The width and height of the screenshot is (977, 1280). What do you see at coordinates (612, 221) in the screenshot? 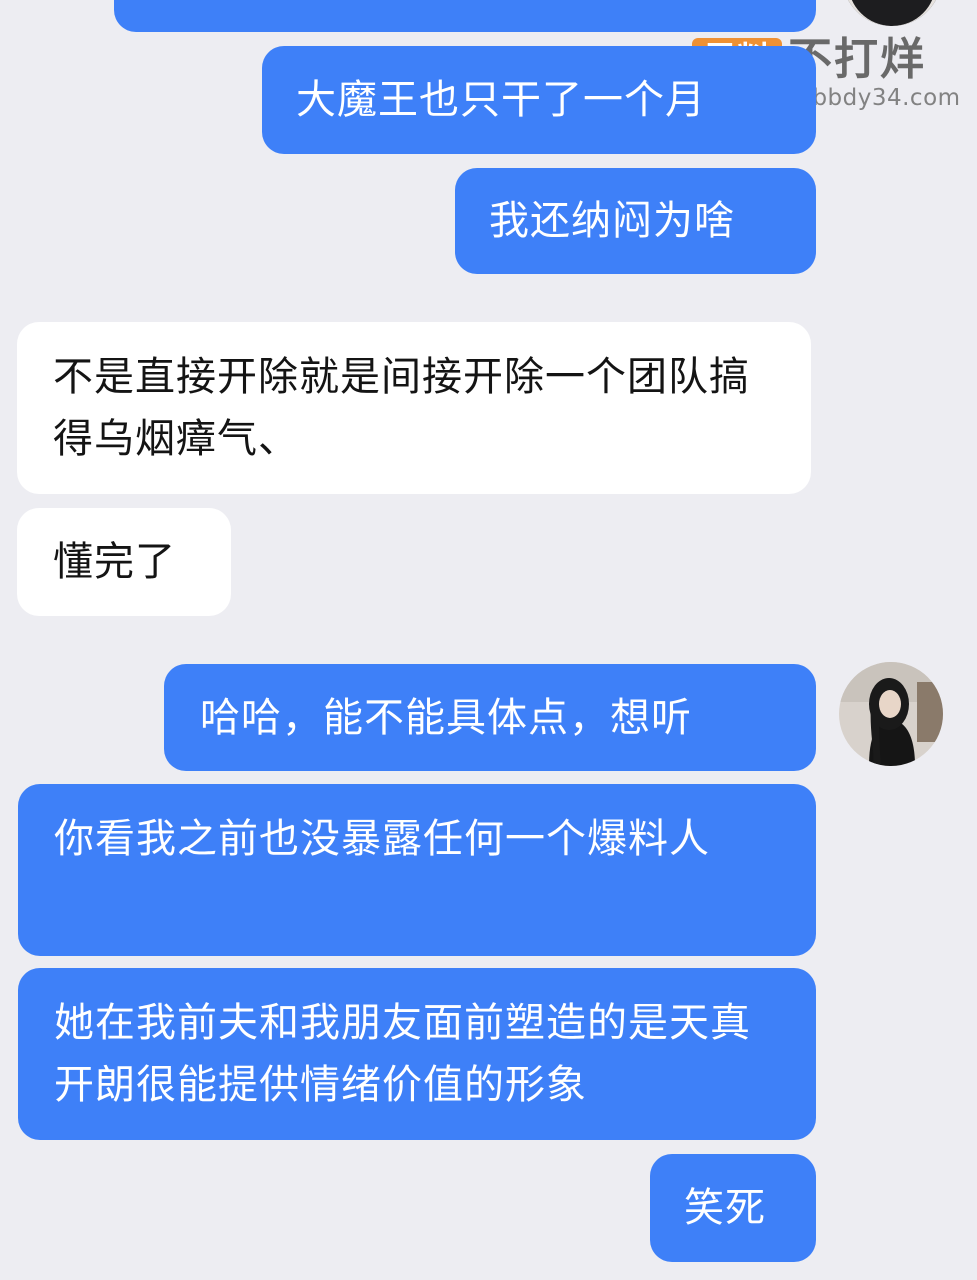
I see `message-text: 我还纳闷为啥` at bounding box center [612, 221].